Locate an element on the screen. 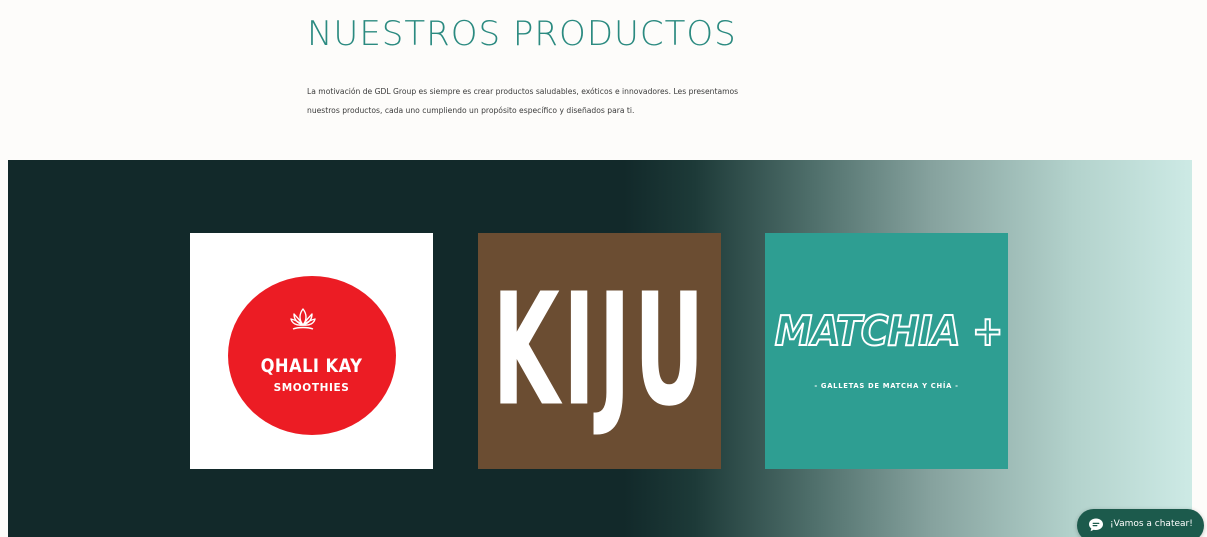 The width and height of the screenshot is (1207, 537). qhali-kay-name: QHALI KAY is located at coordinates (311, 366).